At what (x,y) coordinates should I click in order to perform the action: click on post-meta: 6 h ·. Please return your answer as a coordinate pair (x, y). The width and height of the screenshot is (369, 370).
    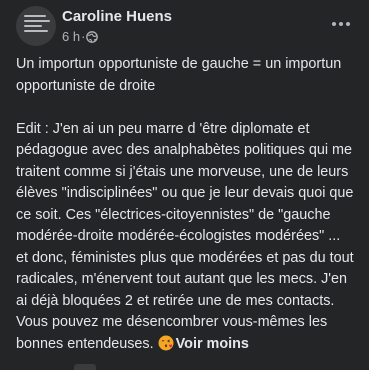
    Looking at the image, I should click on (80, 36).